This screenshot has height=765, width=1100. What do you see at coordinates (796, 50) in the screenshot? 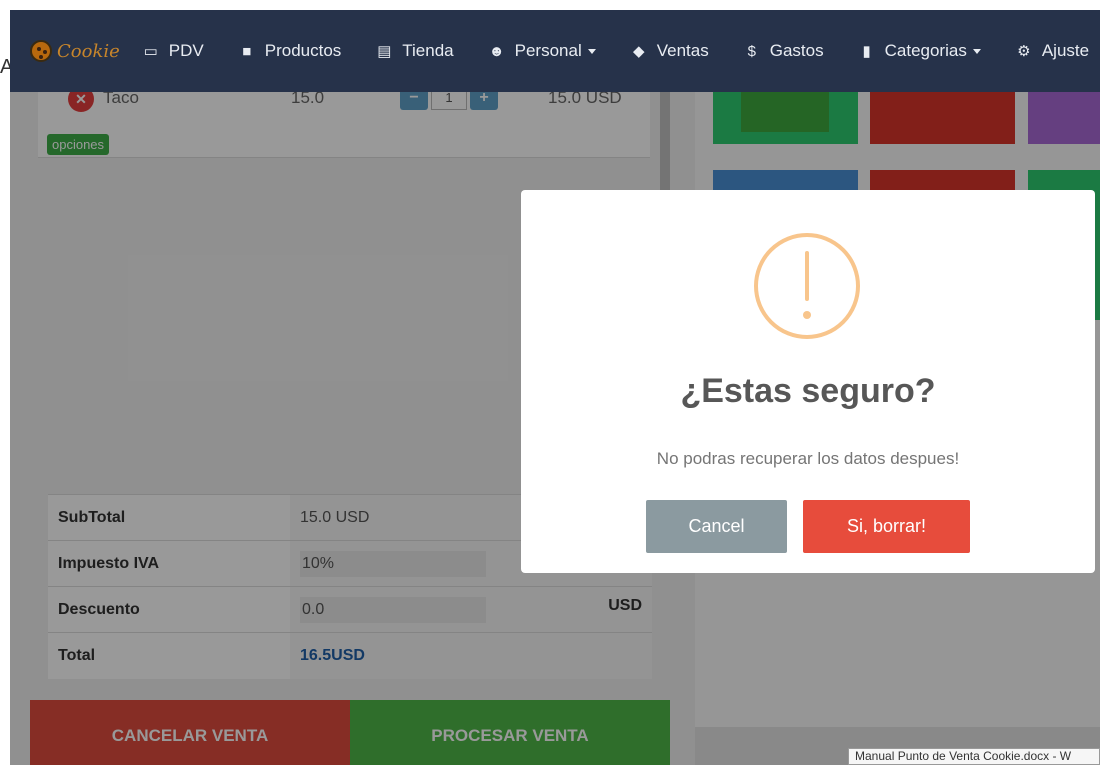
I see `nav-item-label: Gastos` at bounding box center [796, 50].